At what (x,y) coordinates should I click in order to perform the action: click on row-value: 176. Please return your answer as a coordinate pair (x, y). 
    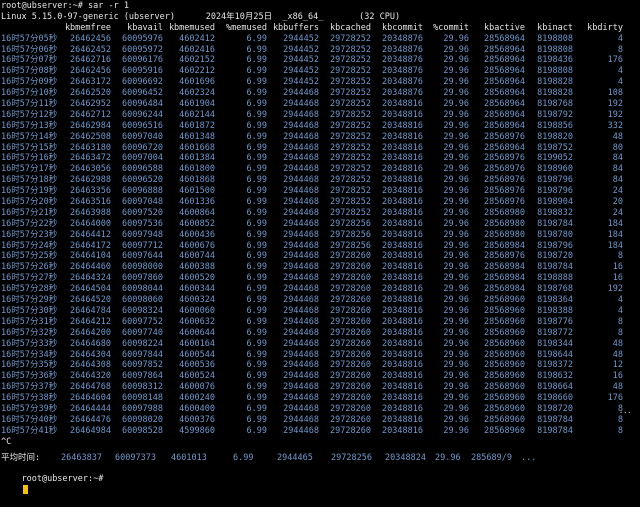
    Looking at the image, I should click on (615, 60).